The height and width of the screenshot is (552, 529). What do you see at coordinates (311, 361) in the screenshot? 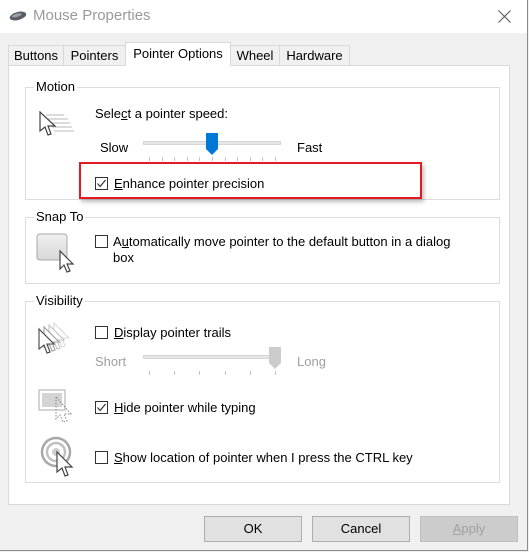
I see `long-label: Long` at bounding box center [311, 361].